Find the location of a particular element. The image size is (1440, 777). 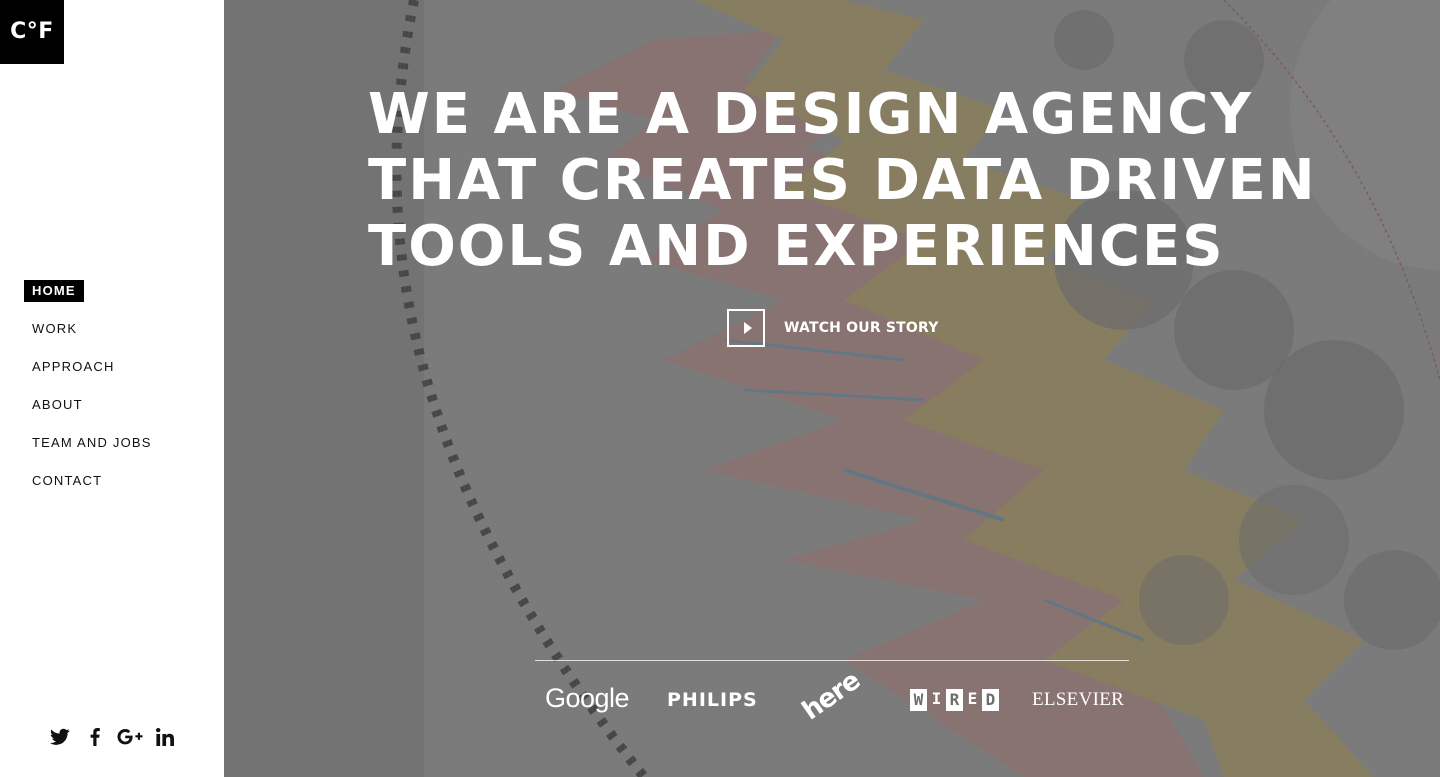

elsevier-logo: ELSEVIER is located at coordinates (1078, 699).